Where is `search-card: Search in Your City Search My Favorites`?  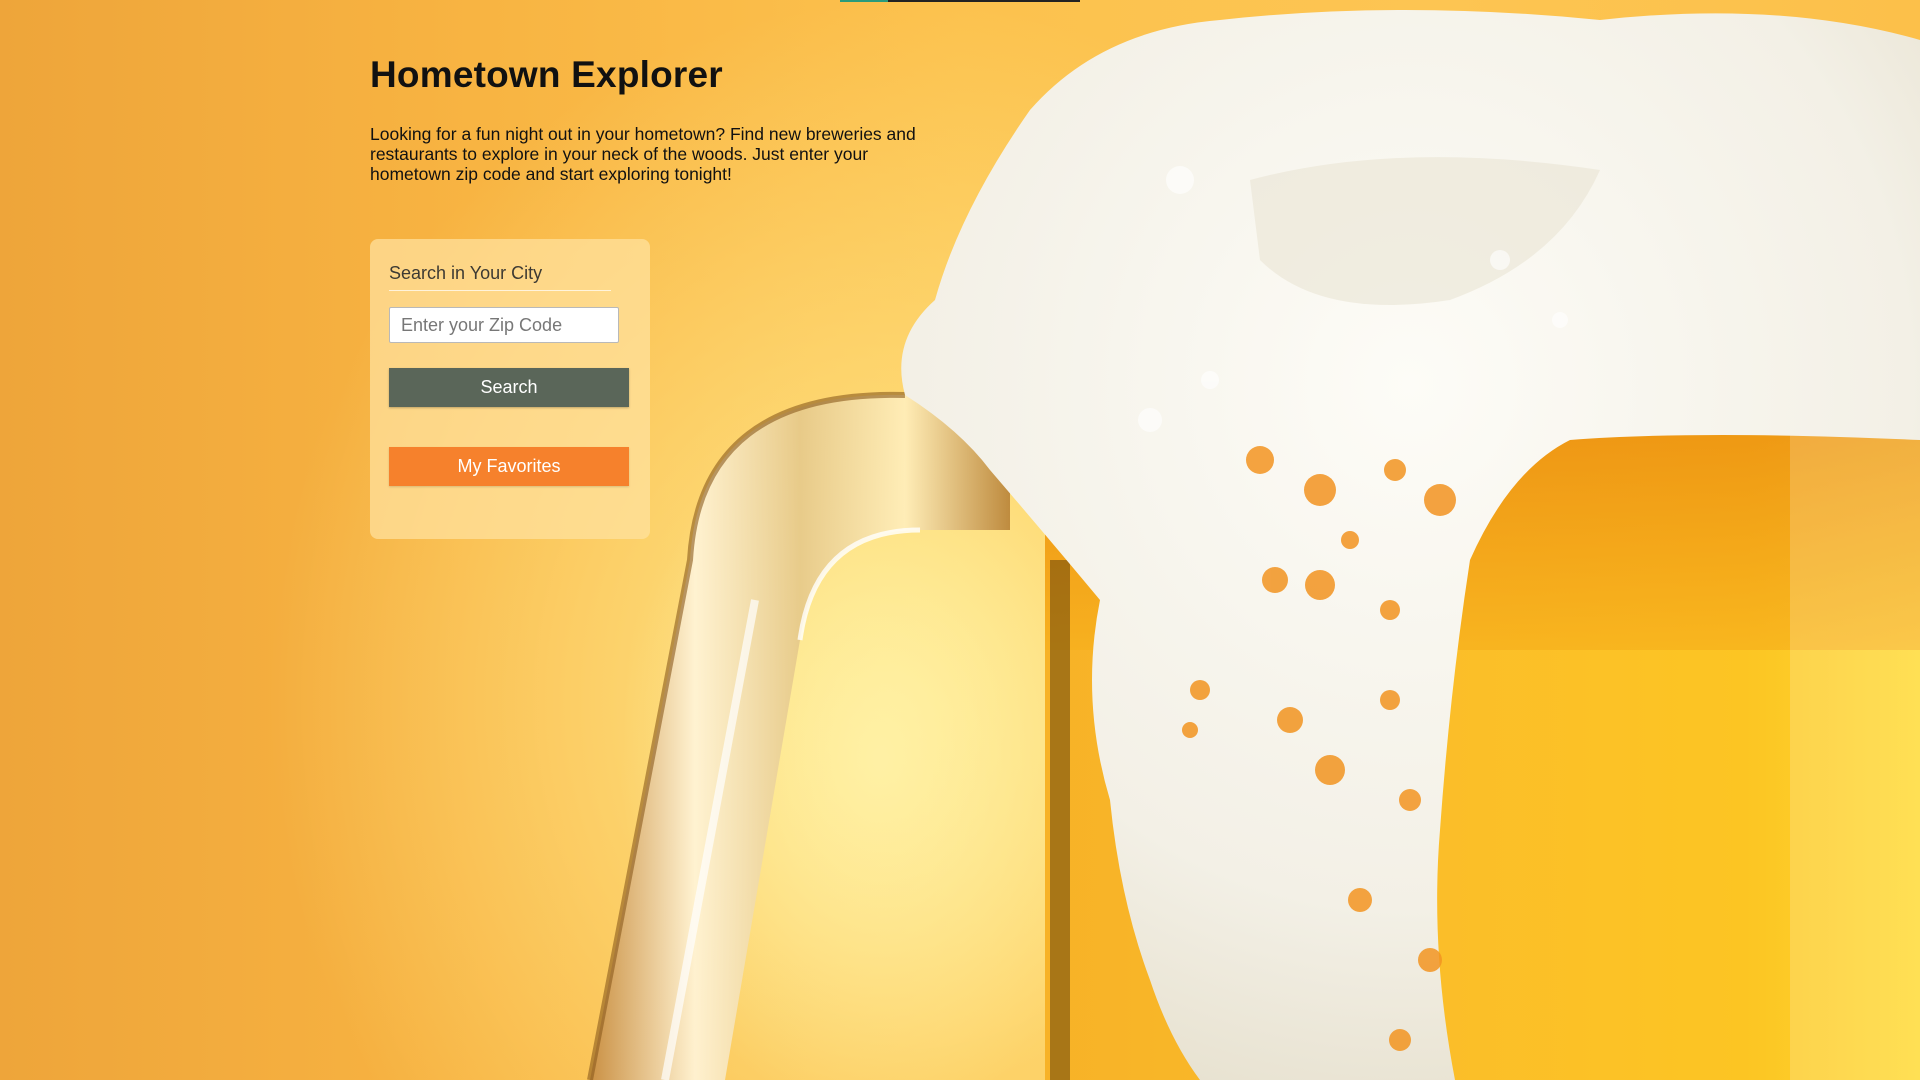 search-card: Search in Your City Search My Favorites is located at coordinates (510, 389).